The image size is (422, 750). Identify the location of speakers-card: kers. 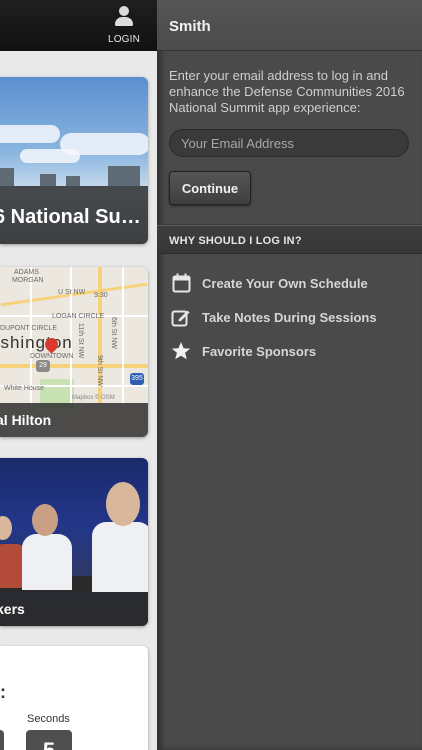
(74, 542).